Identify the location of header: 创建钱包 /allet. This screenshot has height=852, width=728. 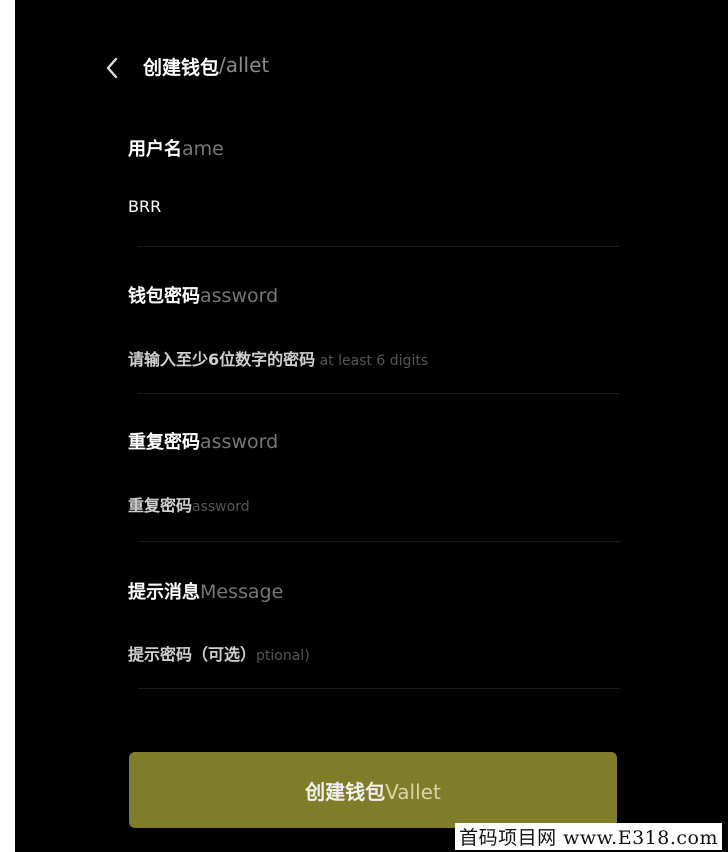
(185, 68).